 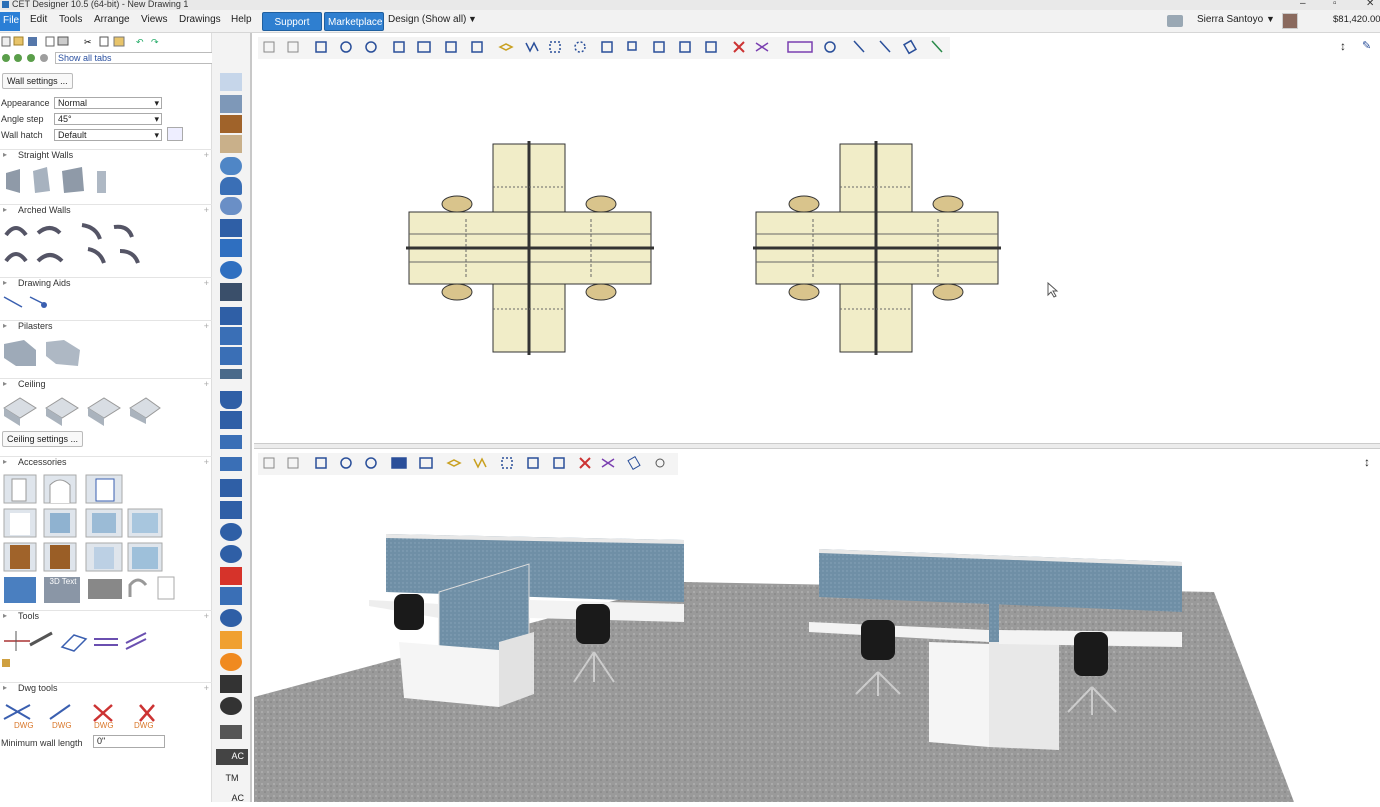 What do you see at coordinates (231, 316) in the screenshot?
I see `flask-icon` at bounding box center [231, 316].